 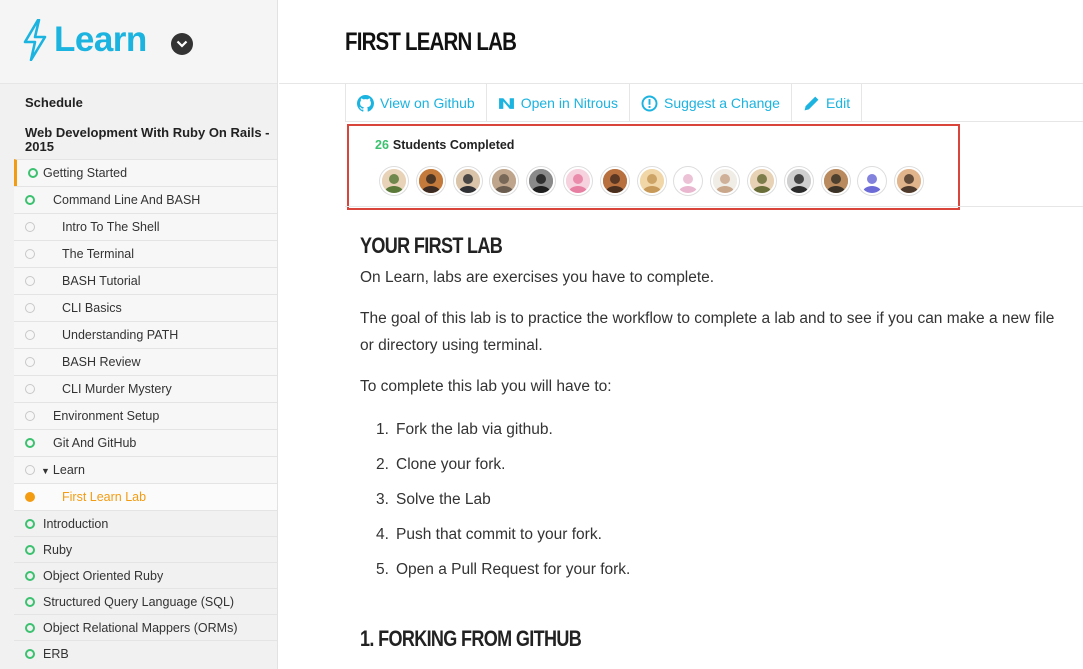 I want to click on sidebar-item-label: Getting Started, so click(x=85, y=173).